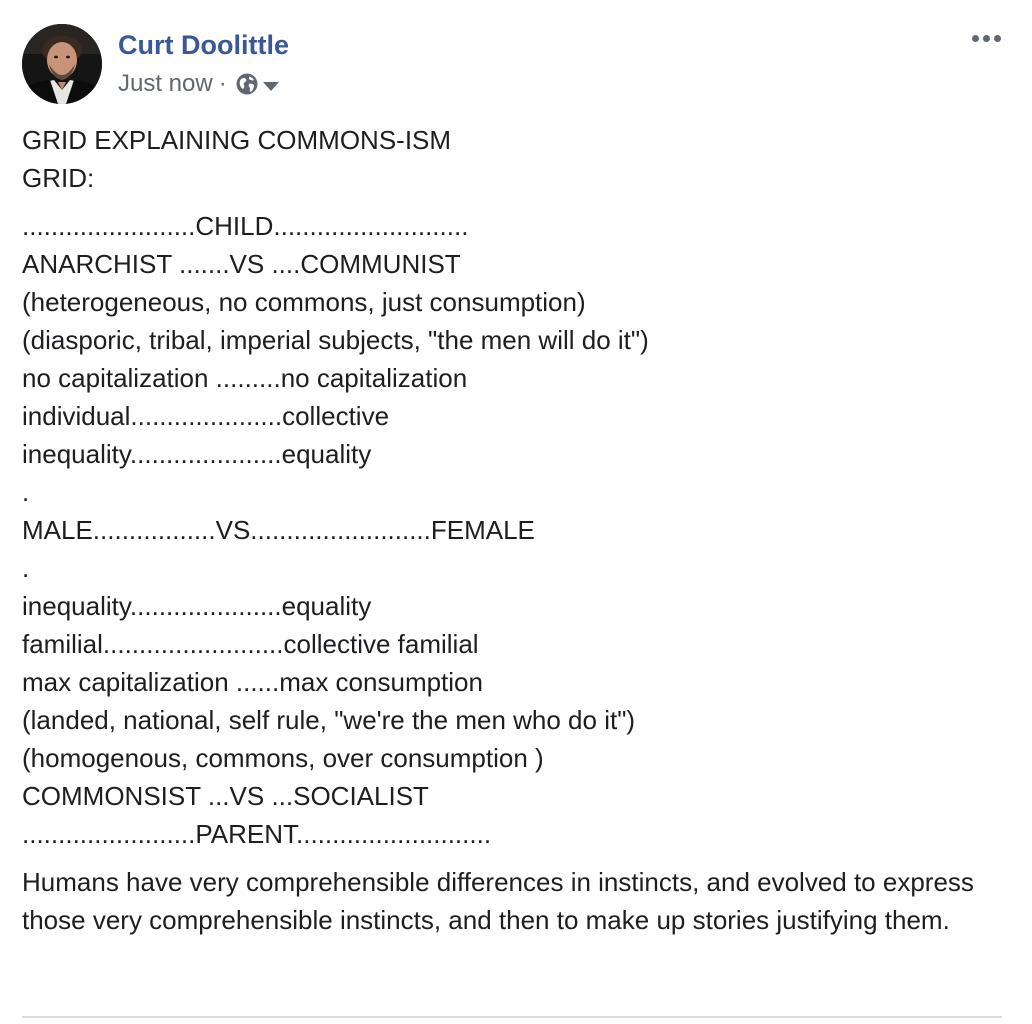 The image size is (1032, 1024). What do you see at coordinates (270, 86) in the screenshot?
I see `caret-down-icon` at bounding box center [270, 86].